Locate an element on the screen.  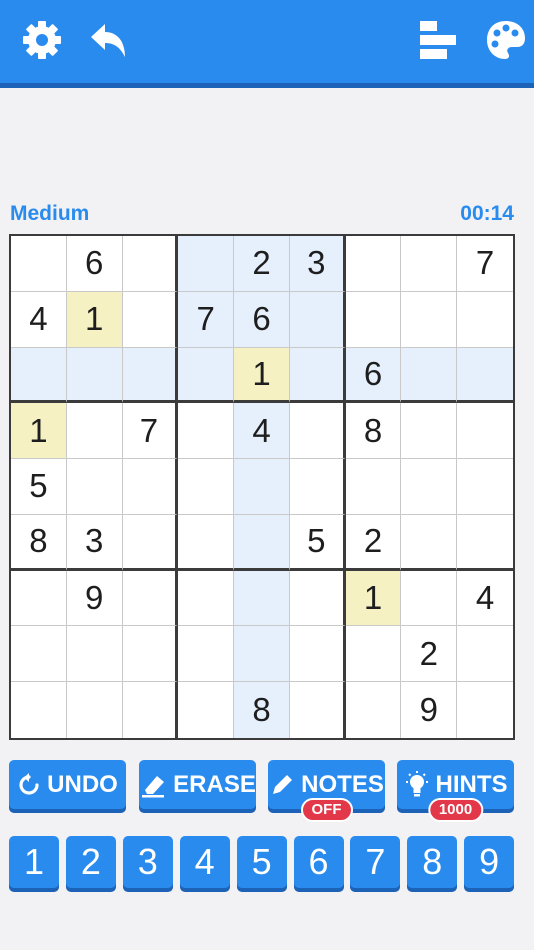
number-button-6: 6 is located at coordinates (318, 862).